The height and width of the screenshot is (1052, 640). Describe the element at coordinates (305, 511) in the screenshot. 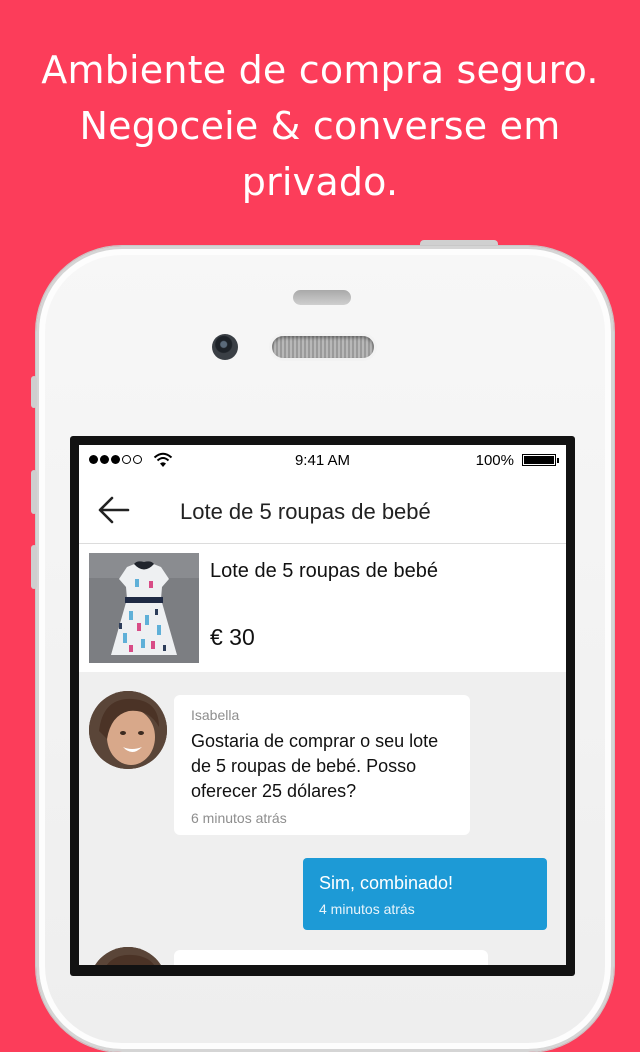

I see `page-title: Lote de 5 roupas de bebé` at that location.